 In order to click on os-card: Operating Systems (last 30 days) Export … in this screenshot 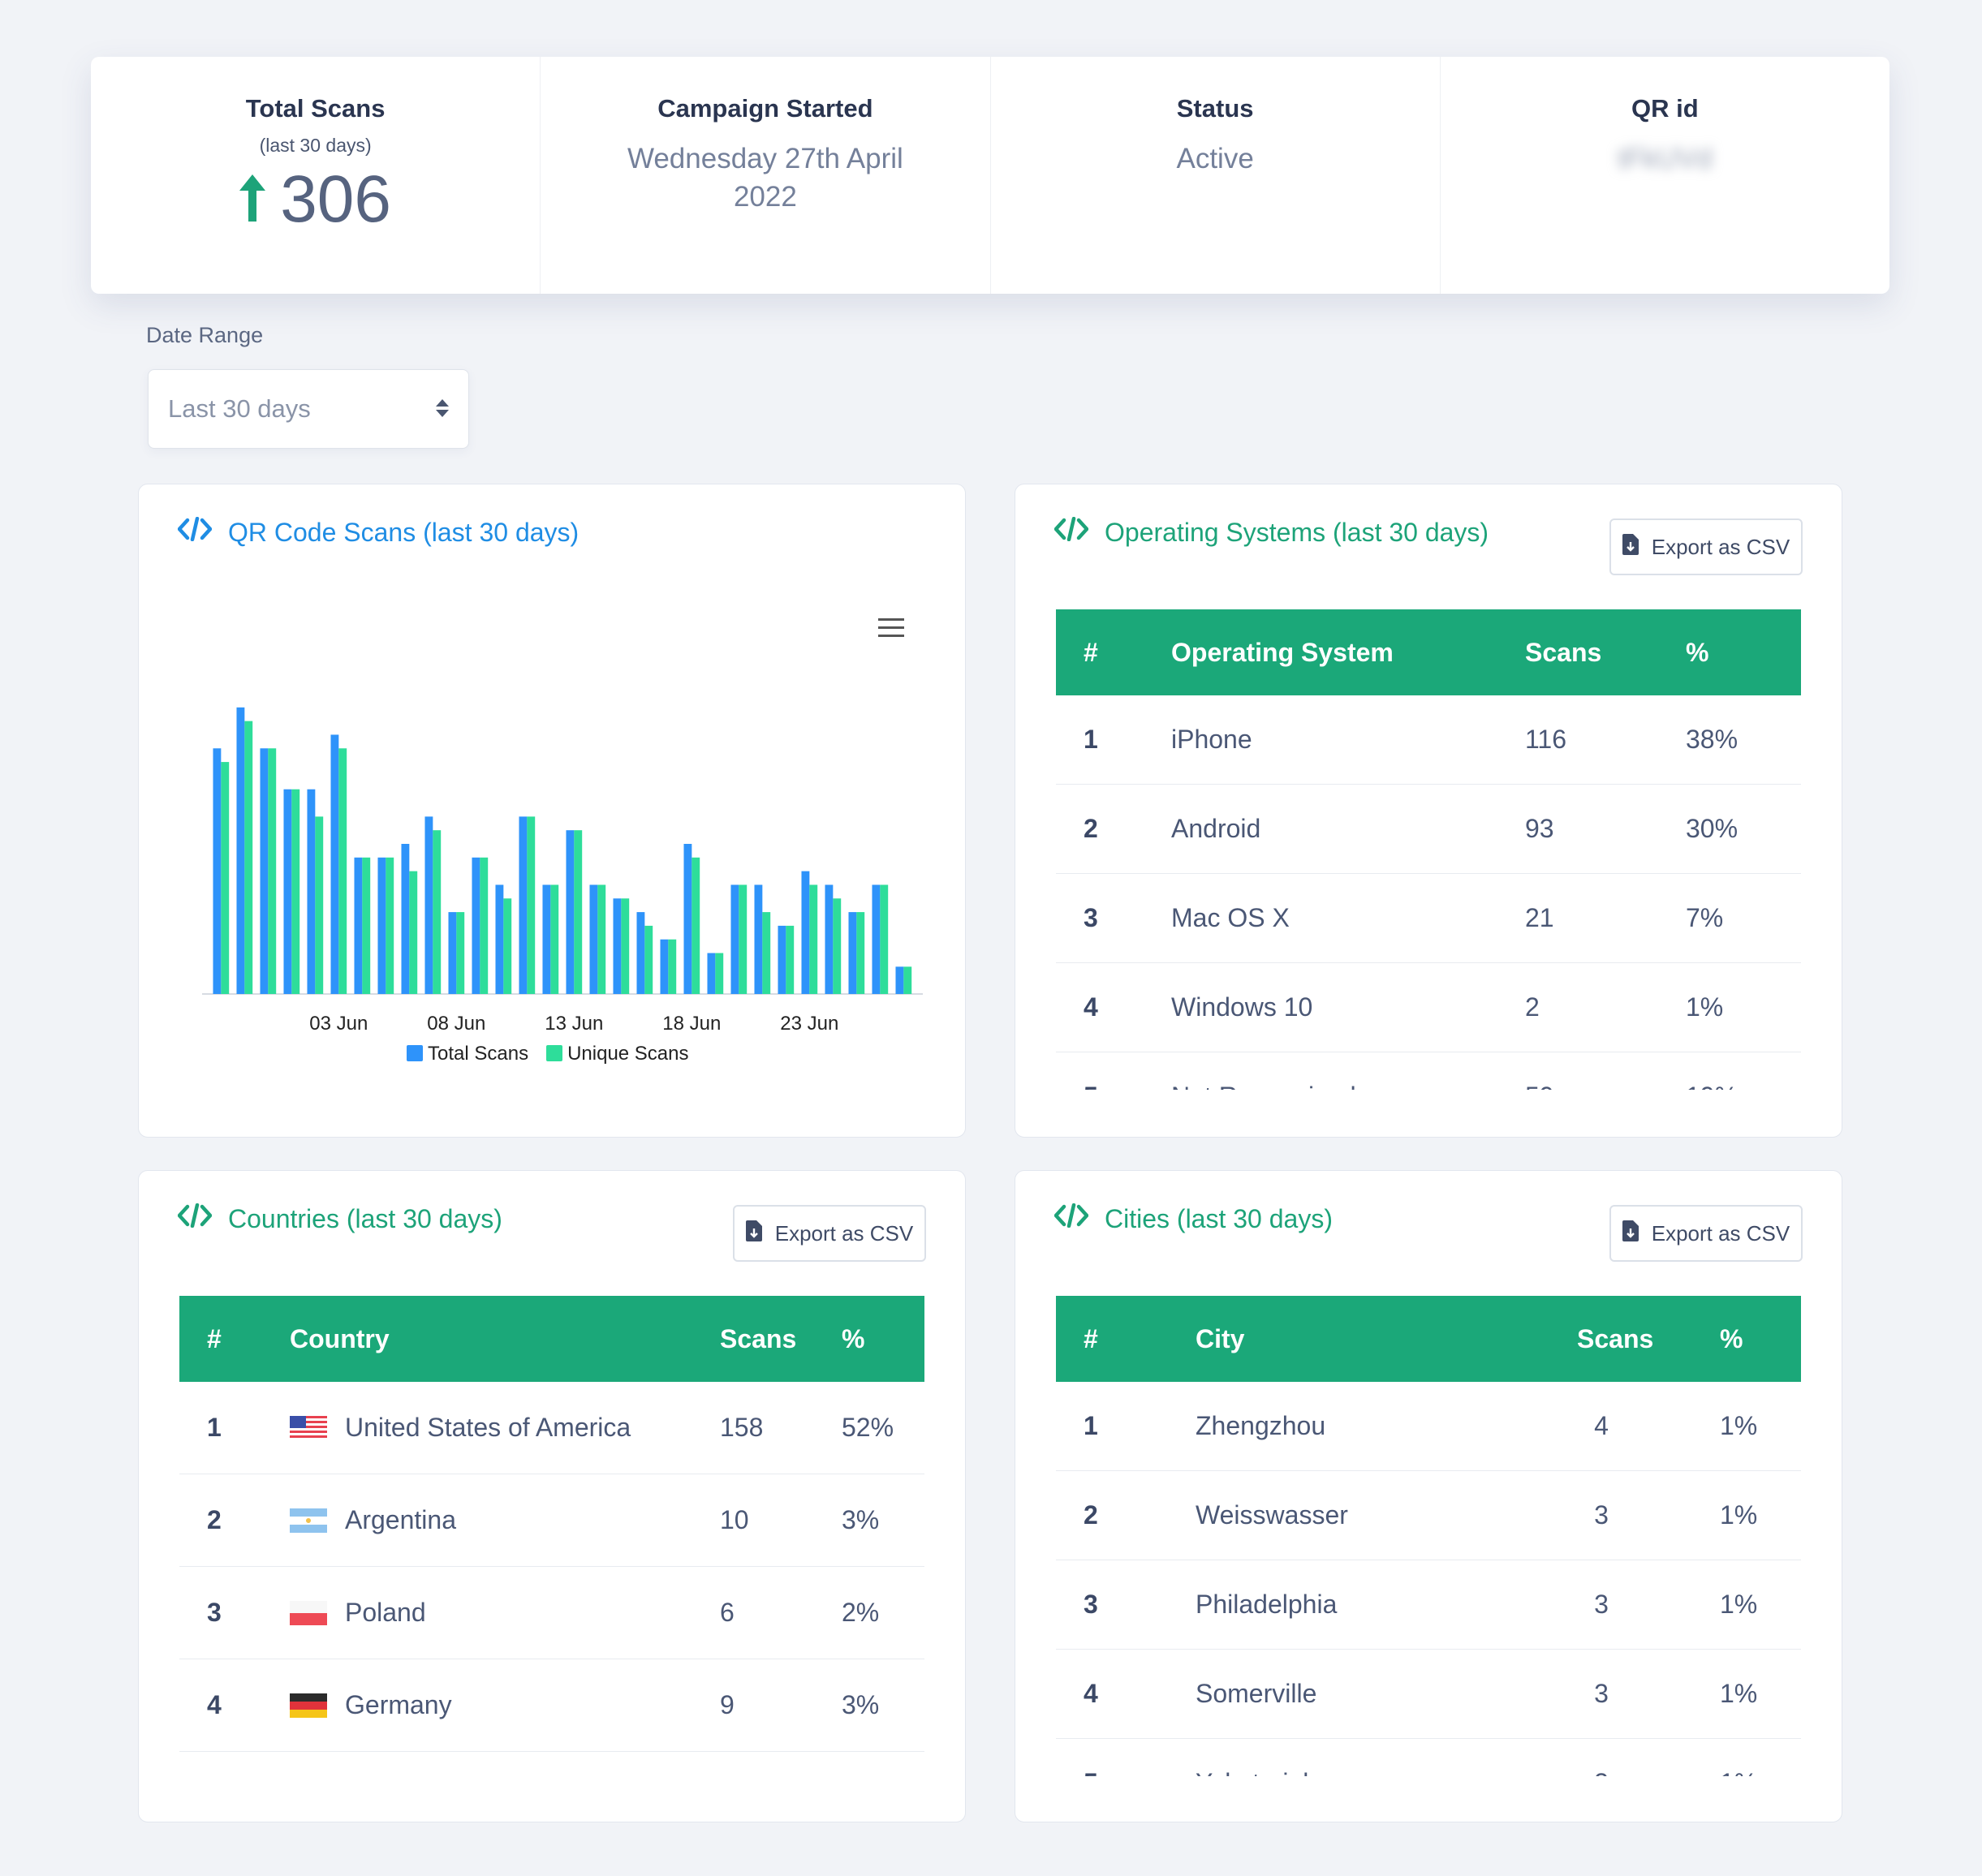, I will do `click(1428, 811)`.